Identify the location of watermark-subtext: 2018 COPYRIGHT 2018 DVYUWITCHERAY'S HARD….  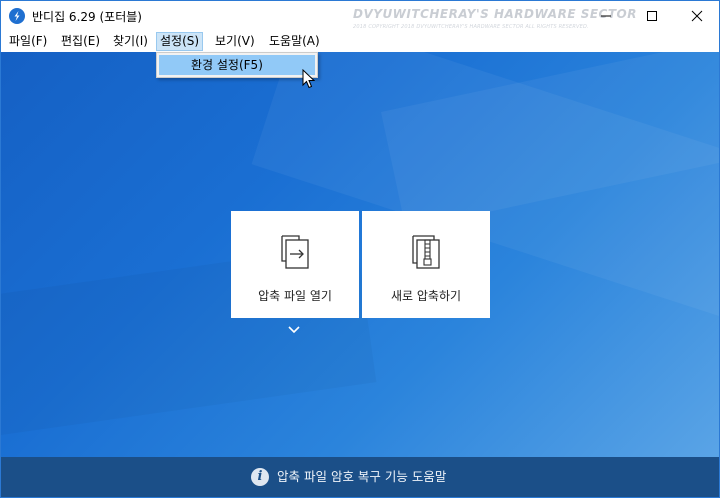
(471, 27).